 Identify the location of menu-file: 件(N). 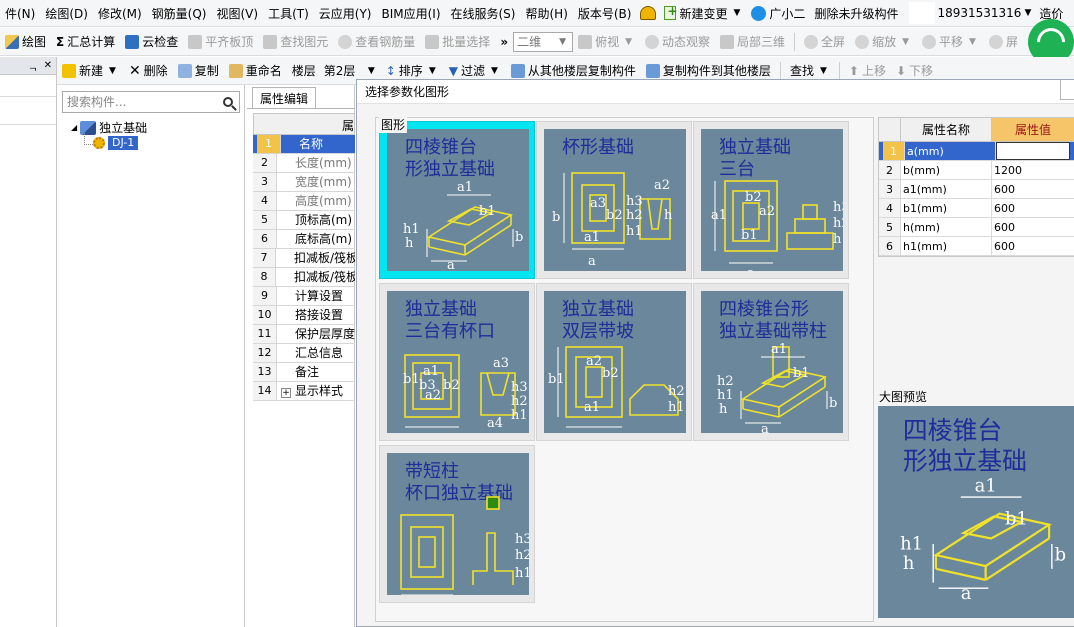
(20, 13).